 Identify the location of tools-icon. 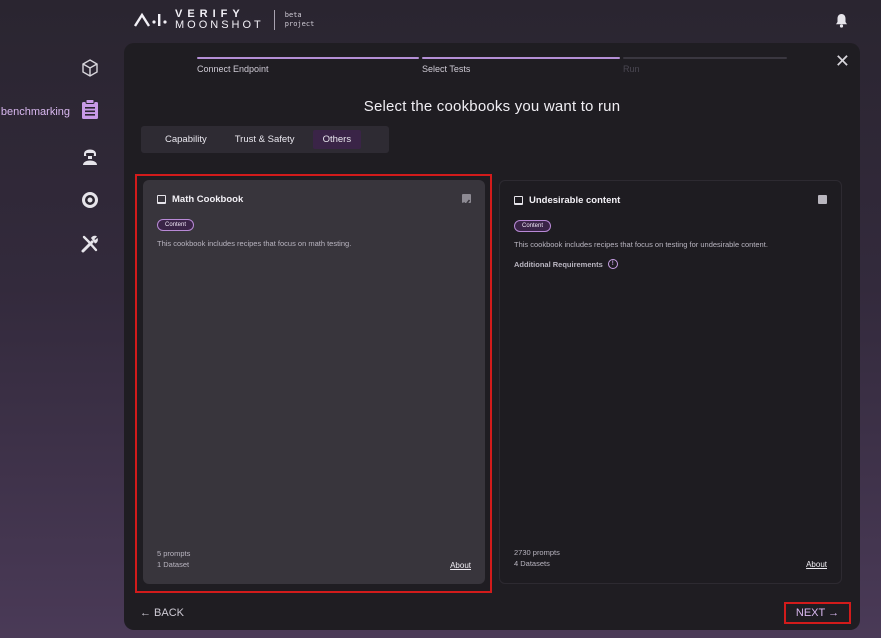
(90, 246).